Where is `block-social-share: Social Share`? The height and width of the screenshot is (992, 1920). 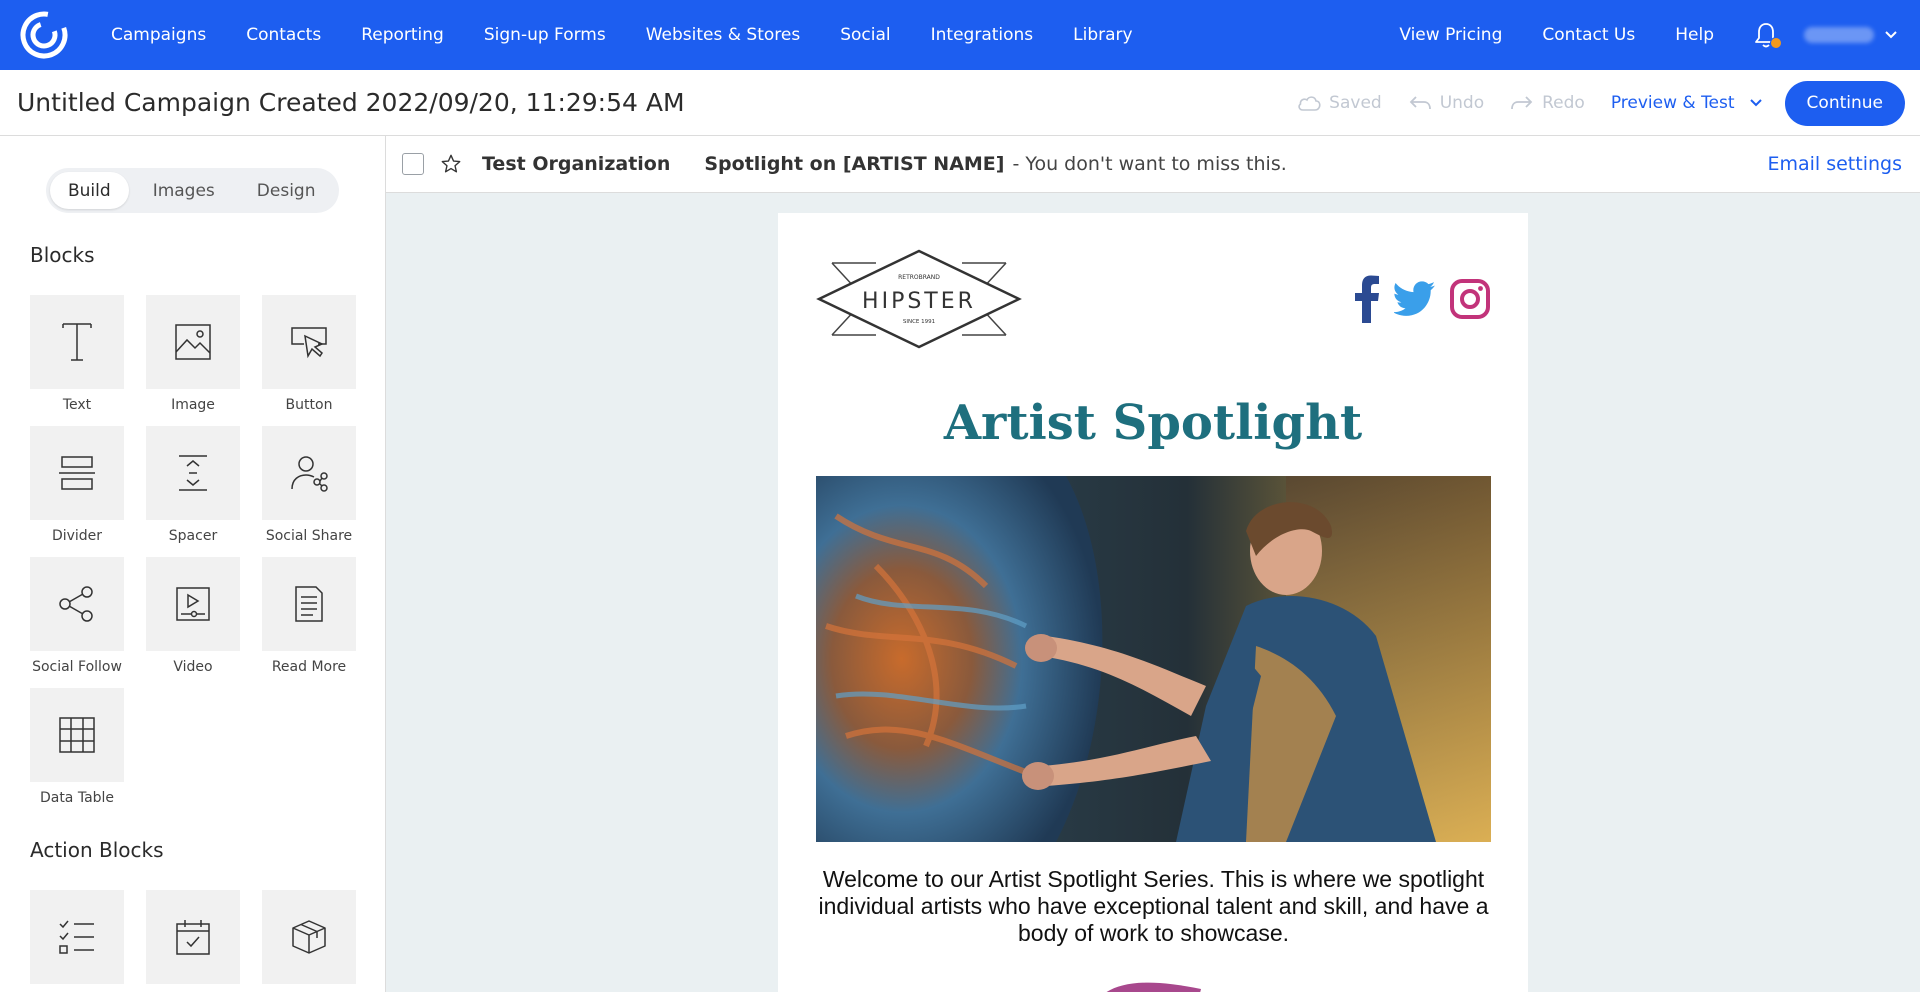 block-social-share: Social Share is located at coordinates (309, 491).